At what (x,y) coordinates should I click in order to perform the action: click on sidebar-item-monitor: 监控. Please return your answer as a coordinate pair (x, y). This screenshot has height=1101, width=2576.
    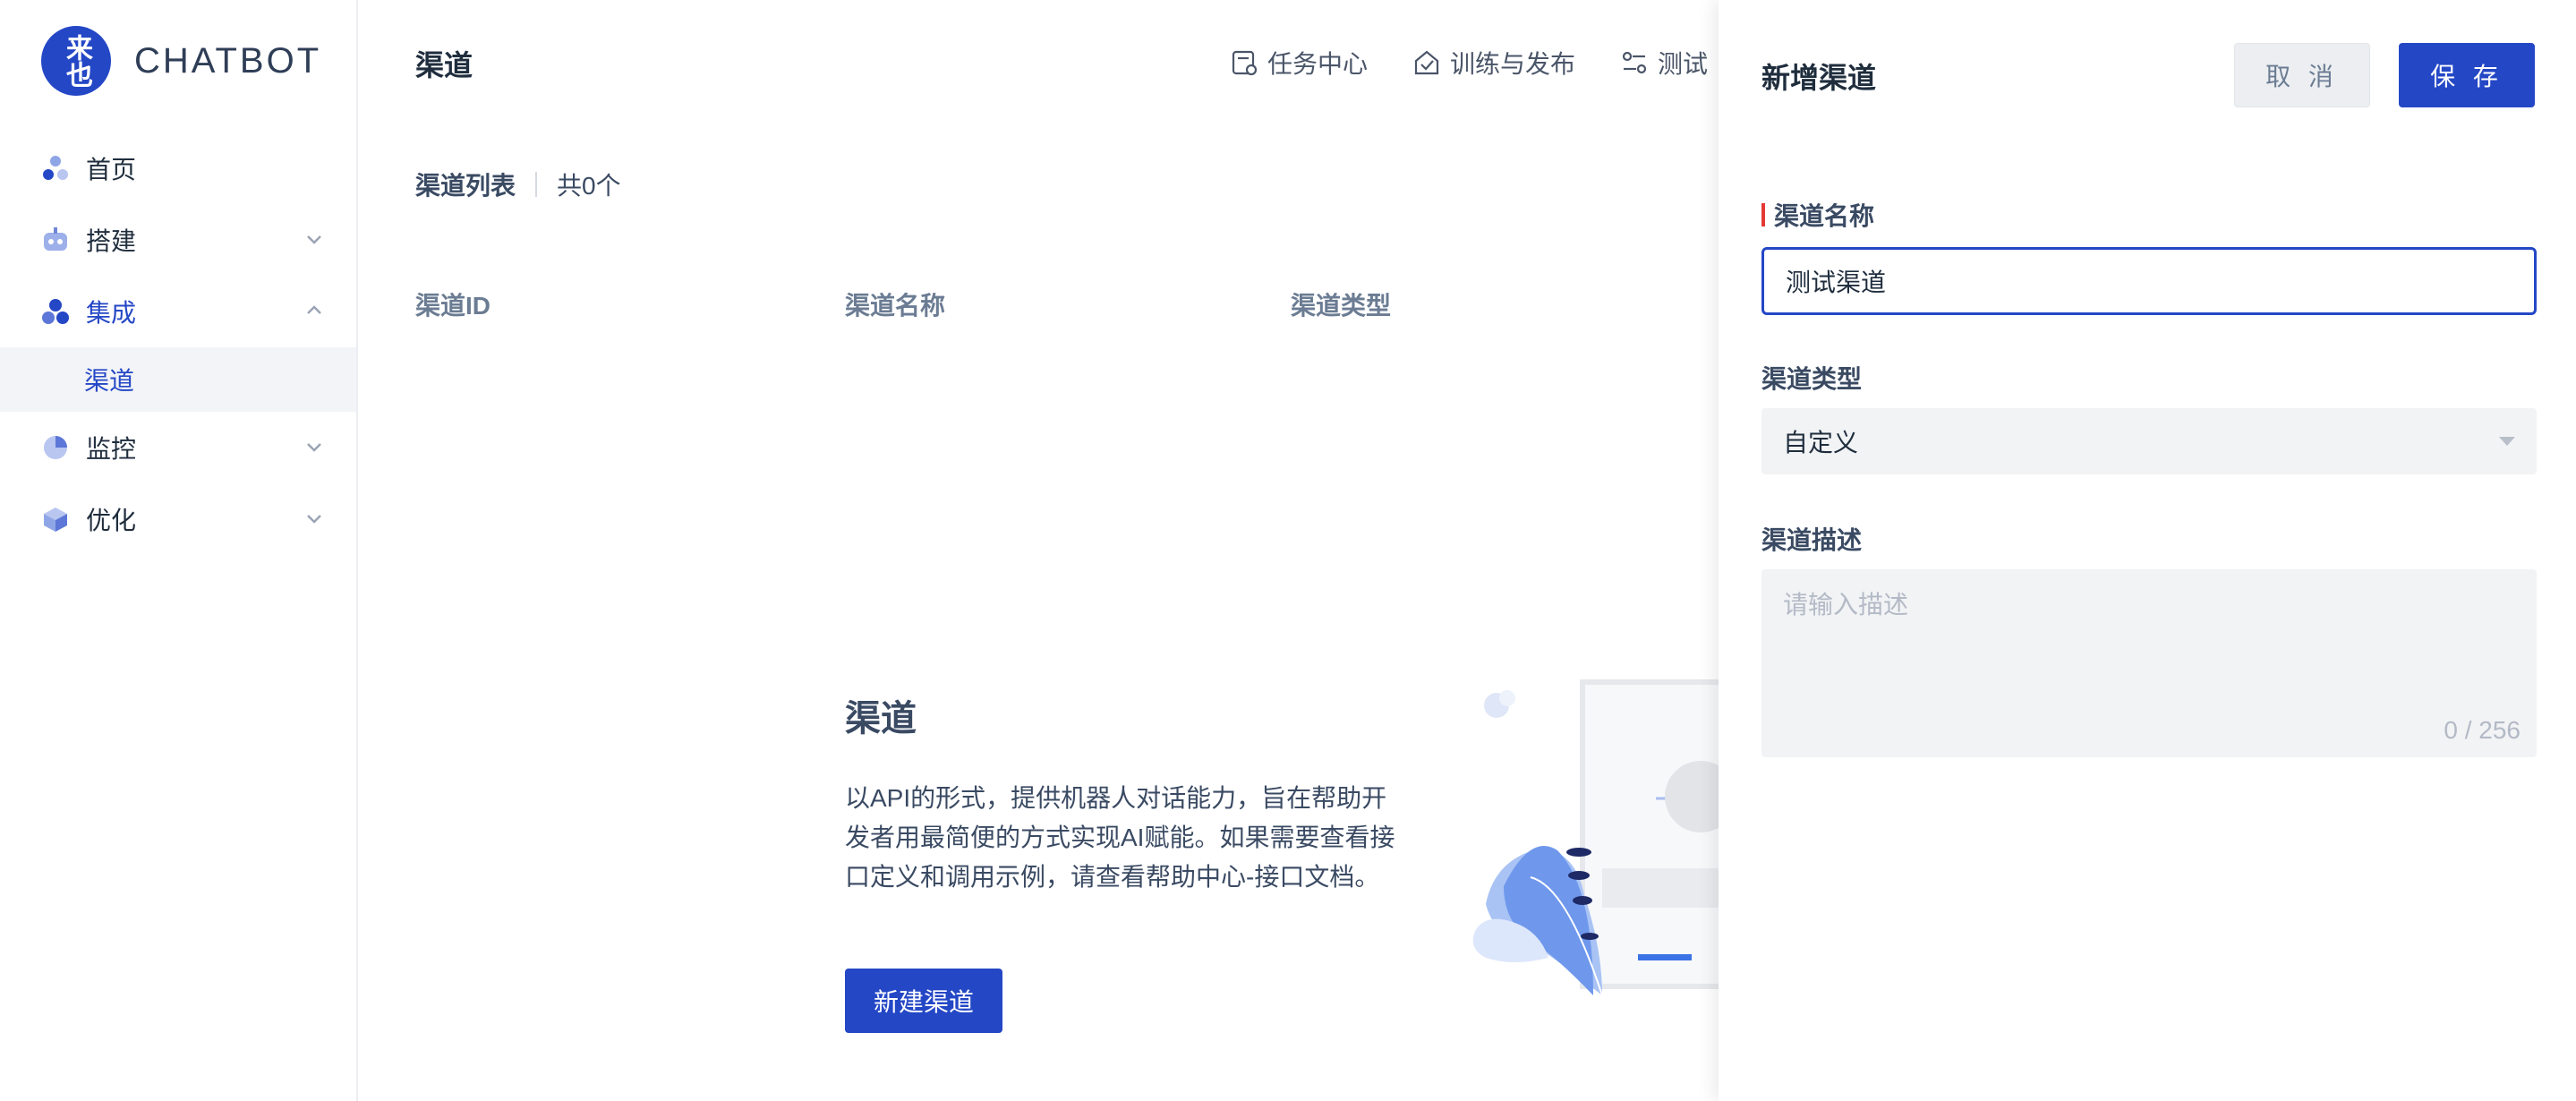
    Looking at the image, I should click on (178, 447).